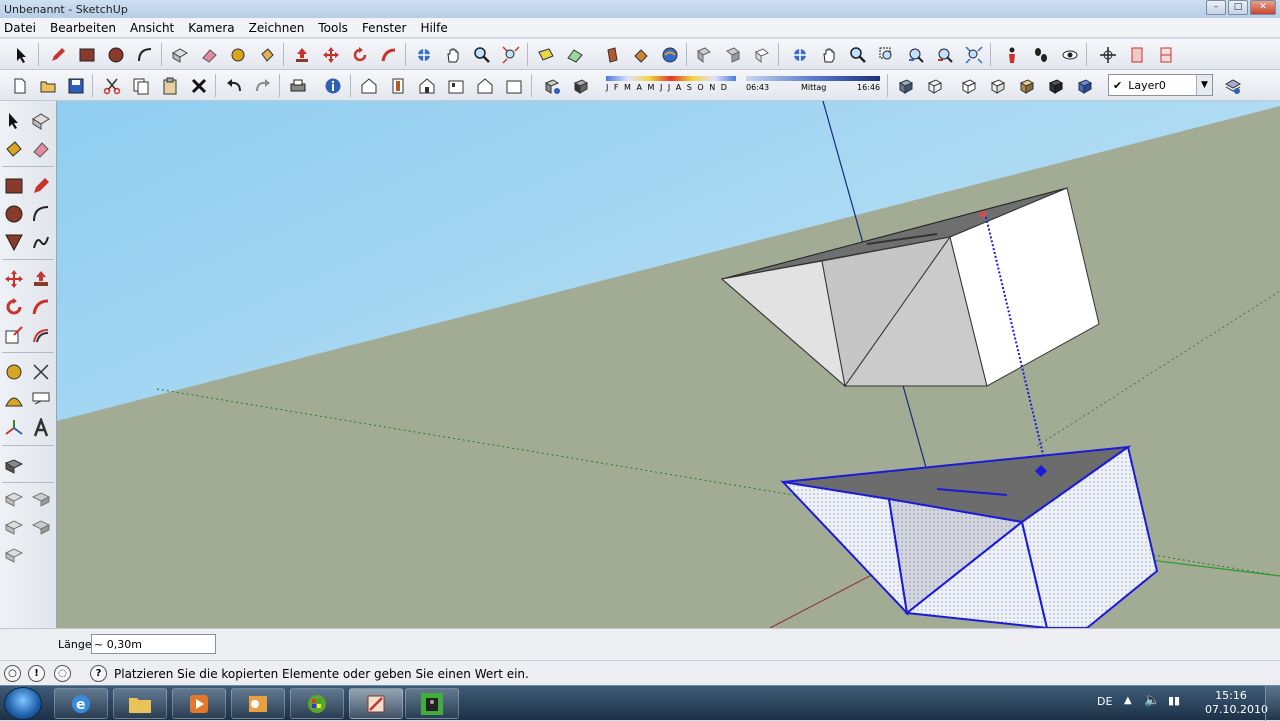 The height and width of the screenshot is (721, 1280). I want to click on paste-icon, so click(169, 85).